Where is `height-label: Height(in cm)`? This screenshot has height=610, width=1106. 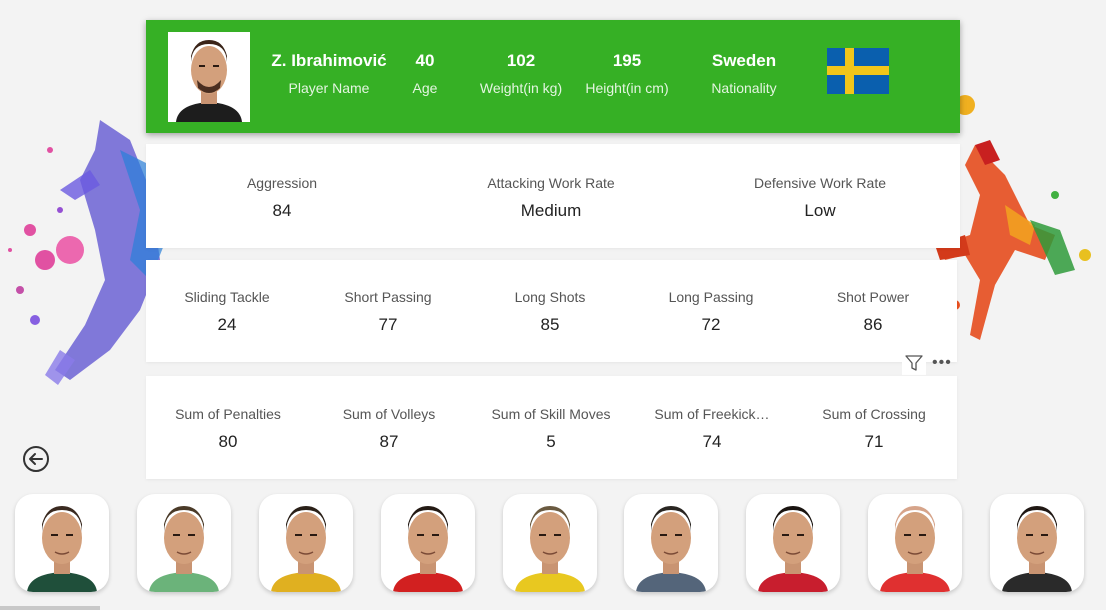 height-label: Height(in cm) is located at coordinates (627, 88).